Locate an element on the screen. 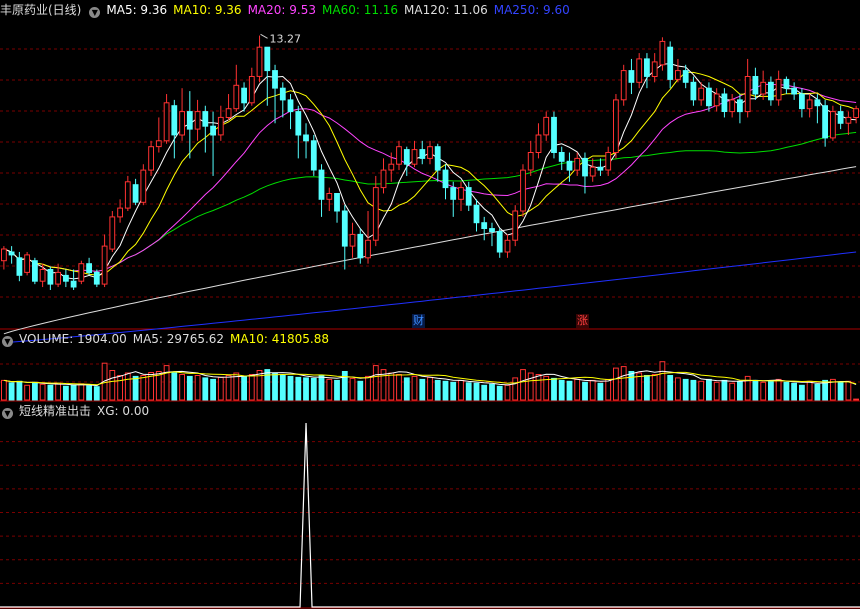  limit-up-marker: 涨 is located at coordinates (582, 321).